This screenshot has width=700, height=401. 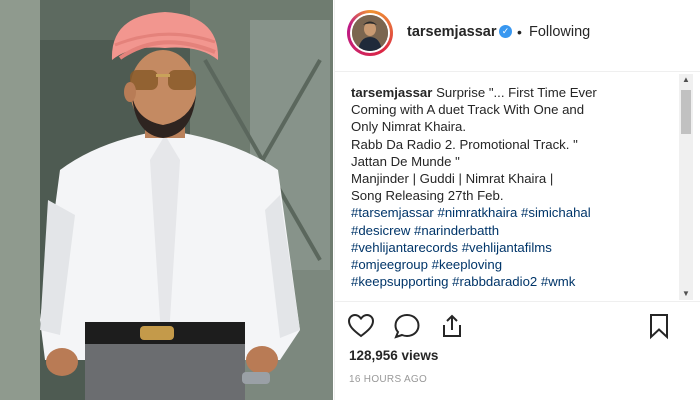 I want to click on caption-scrollbar: ▲ ▼, so click(x=686, y=187).